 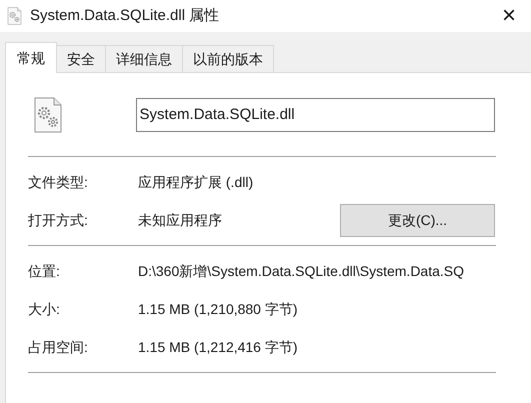 What do you see at coordinates (125, 16) in the screenshot?
I see `window-title: System.Data.SQLite.dll 属性` at bounding box center [125, 16].